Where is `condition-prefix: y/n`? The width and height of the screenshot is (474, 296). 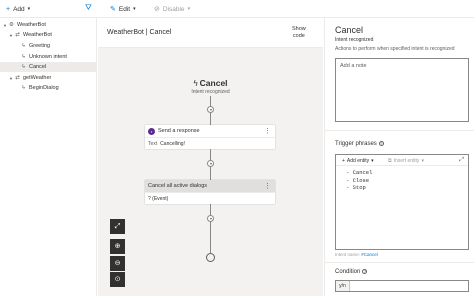
condition-prefix: y/n is located at coordinates (343, 286).